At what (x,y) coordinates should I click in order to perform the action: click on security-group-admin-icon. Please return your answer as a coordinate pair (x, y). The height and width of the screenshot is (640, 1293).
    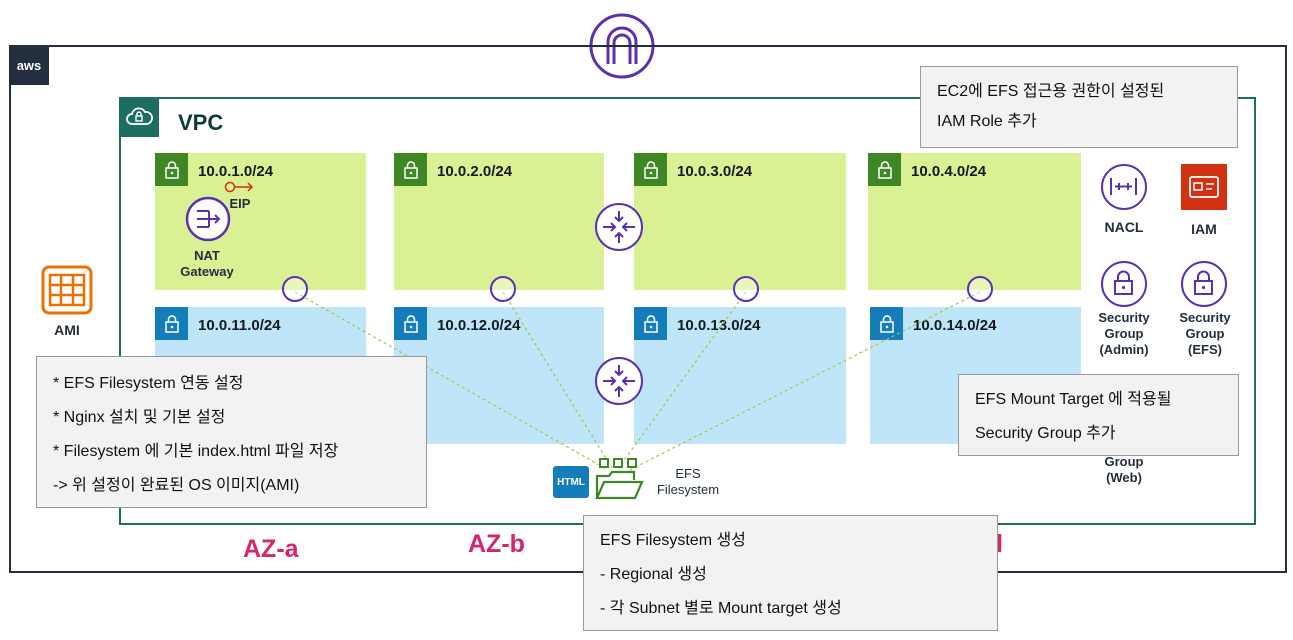
    Looking at the image, I should click on (1124, 284).